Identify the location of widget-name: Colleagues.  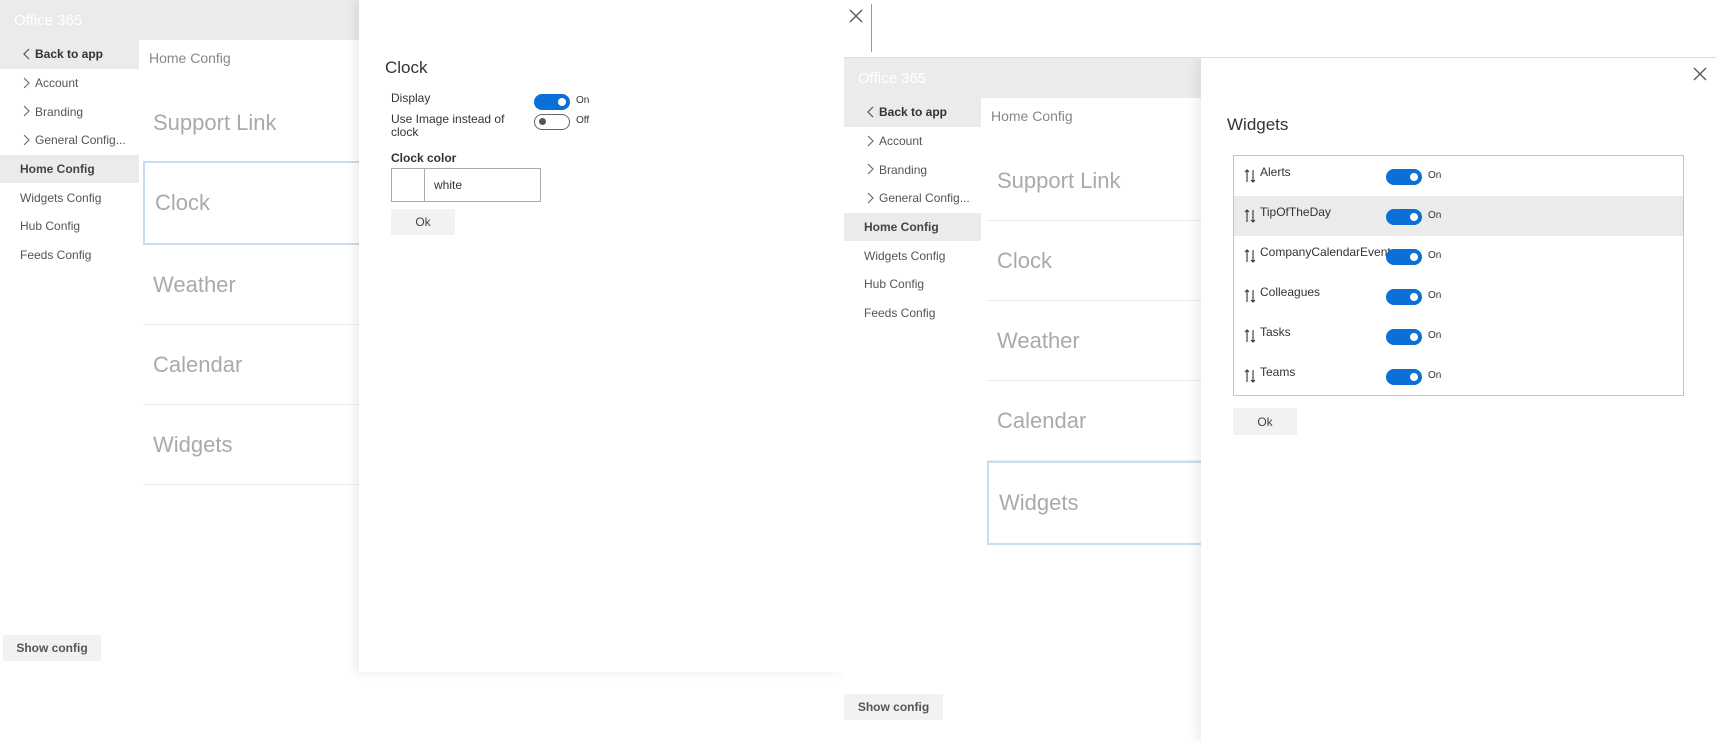
(1290, 292).